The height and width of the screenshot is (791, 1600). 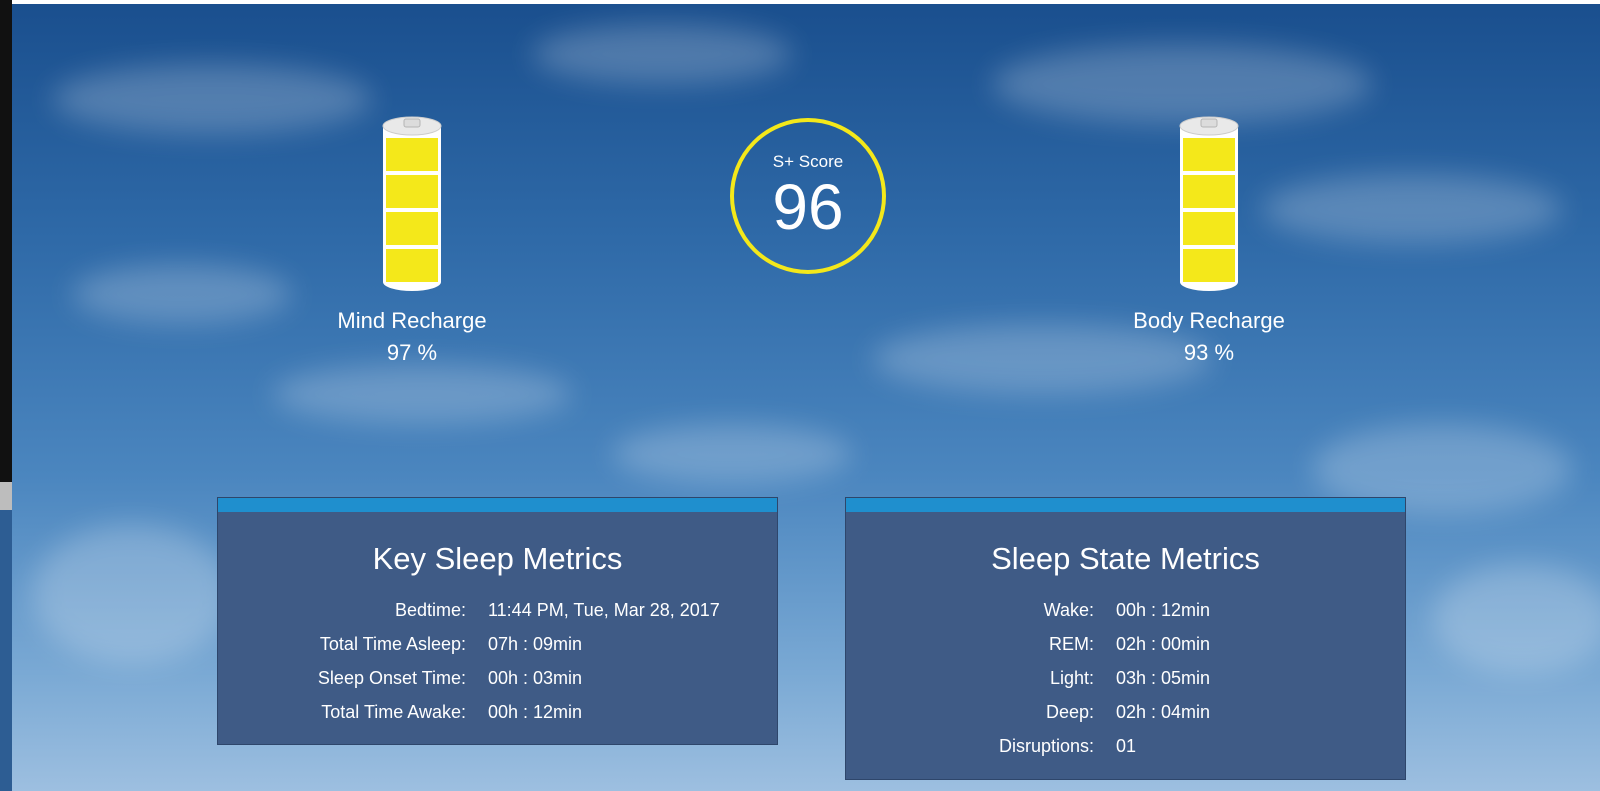 I want to click on metric-row: Wake: 00h : 12min, so click(x=1125, y=610).